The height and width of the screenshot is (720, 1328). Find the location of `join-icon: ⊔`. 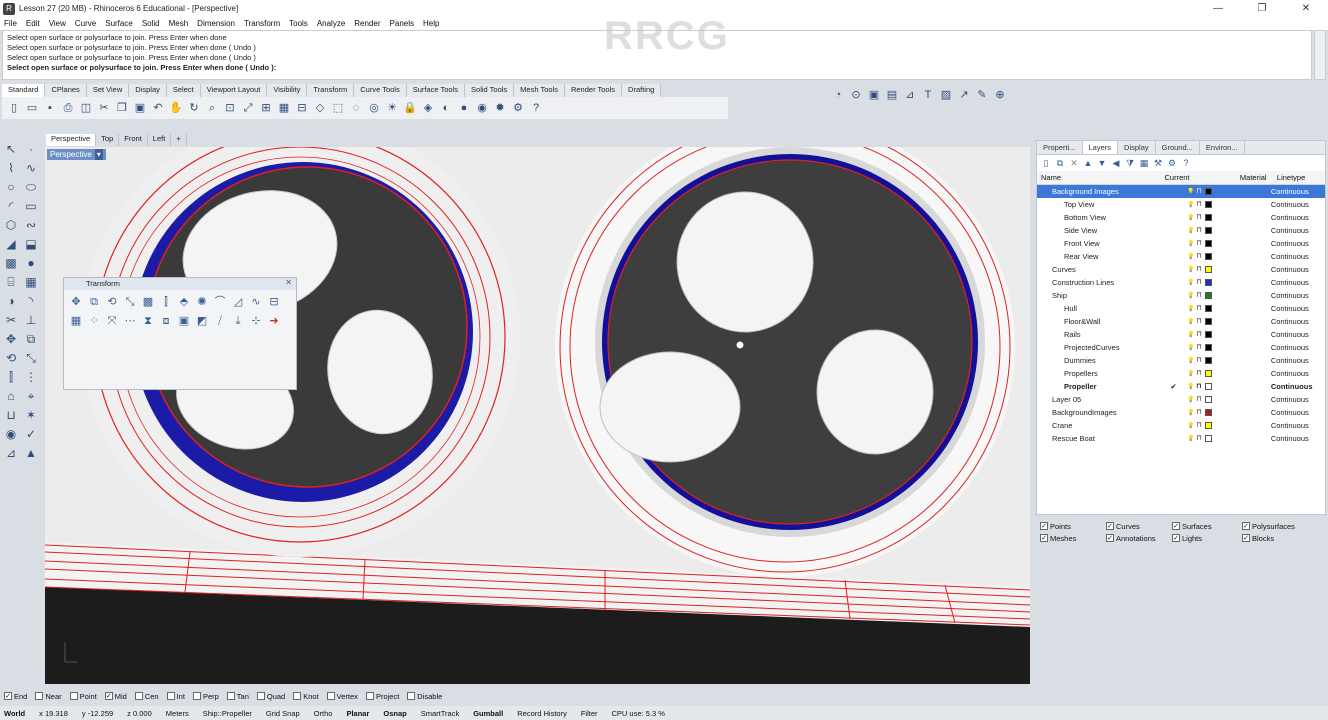

join-icon: ⊔ is located at coordinates (11, 415).